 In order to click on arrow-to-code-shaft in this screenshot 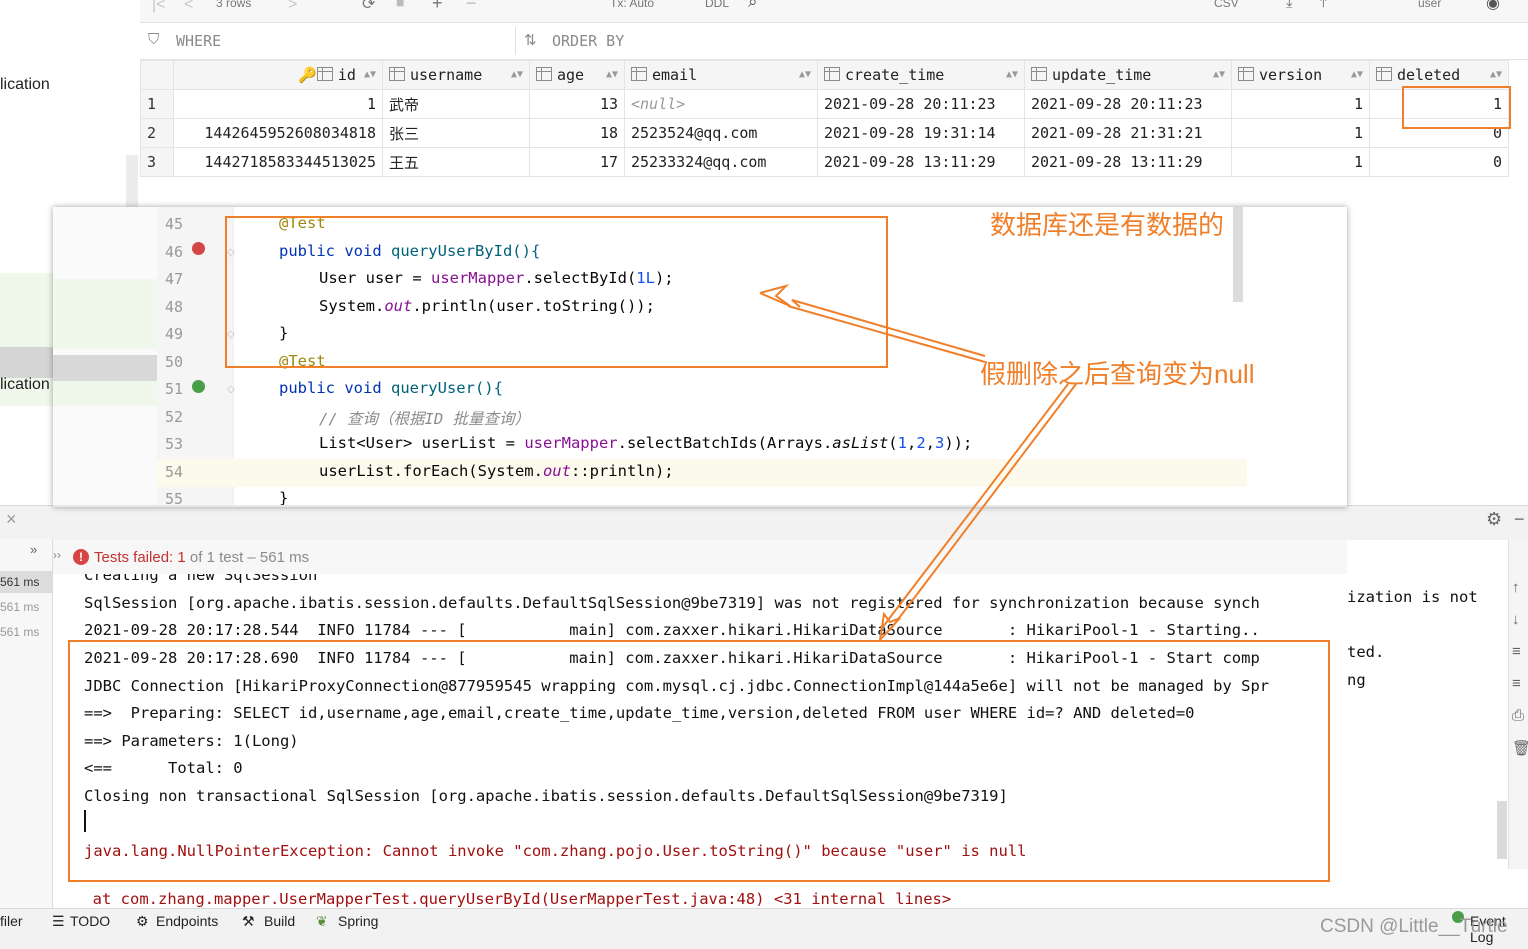, I will do `click(886, 334)`.